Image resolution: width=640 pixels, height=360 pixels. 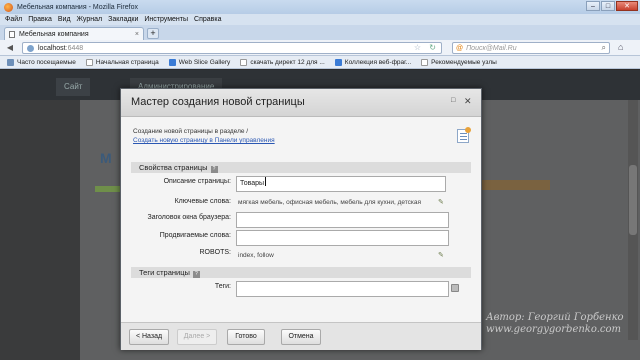 I want to click on address-url: localhost:6448, so click(x=61, y=48).